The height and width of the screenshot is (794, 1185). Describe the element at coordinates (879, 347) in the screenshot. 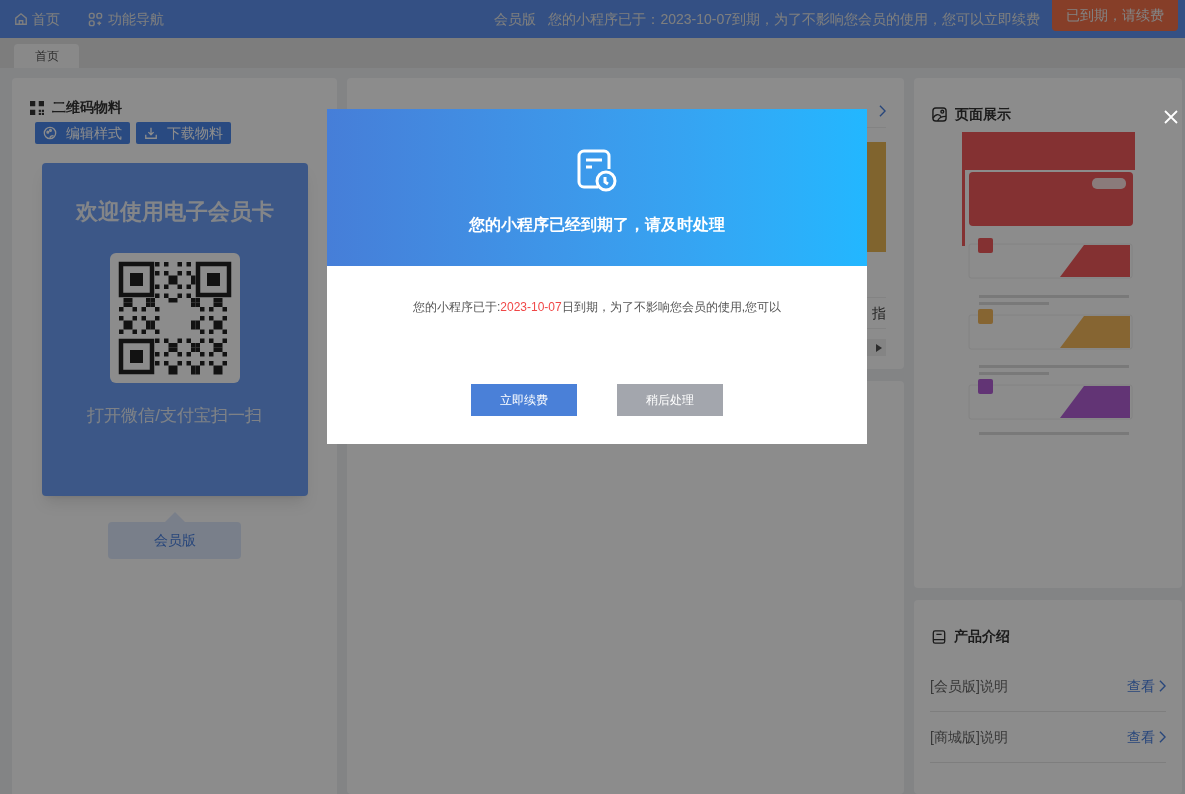

I see `scroll-right-arrow-icon` at that location.